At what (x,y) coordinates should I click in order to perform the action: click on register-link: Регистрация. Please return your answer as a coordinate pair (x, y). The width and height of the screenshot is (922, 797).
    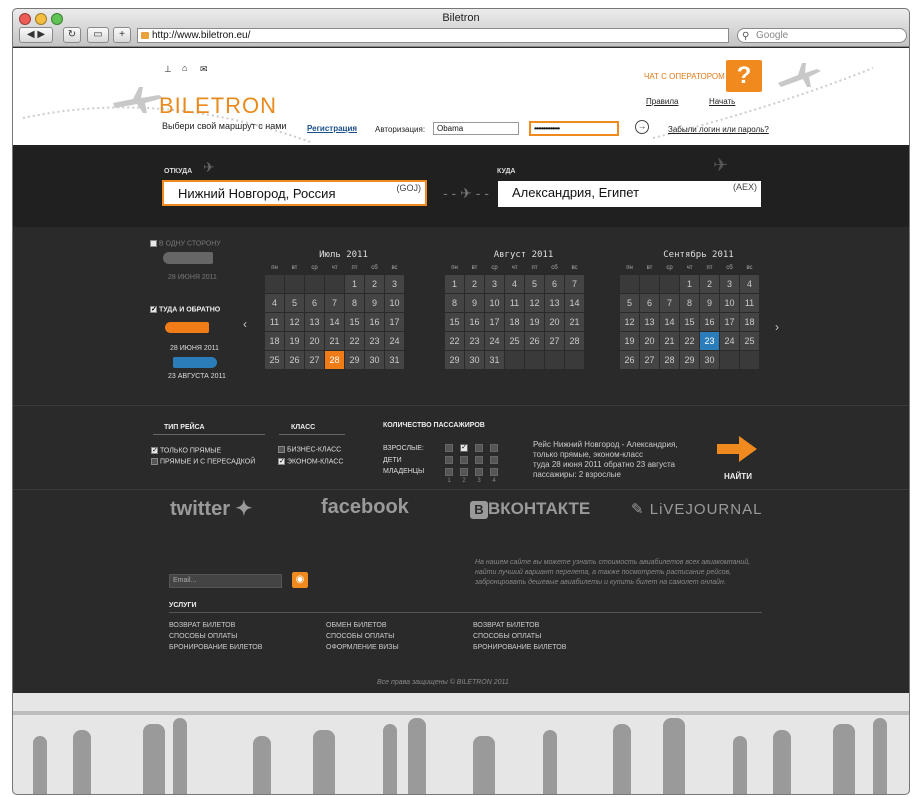
    Looking at the image, I should click on (332, 128).